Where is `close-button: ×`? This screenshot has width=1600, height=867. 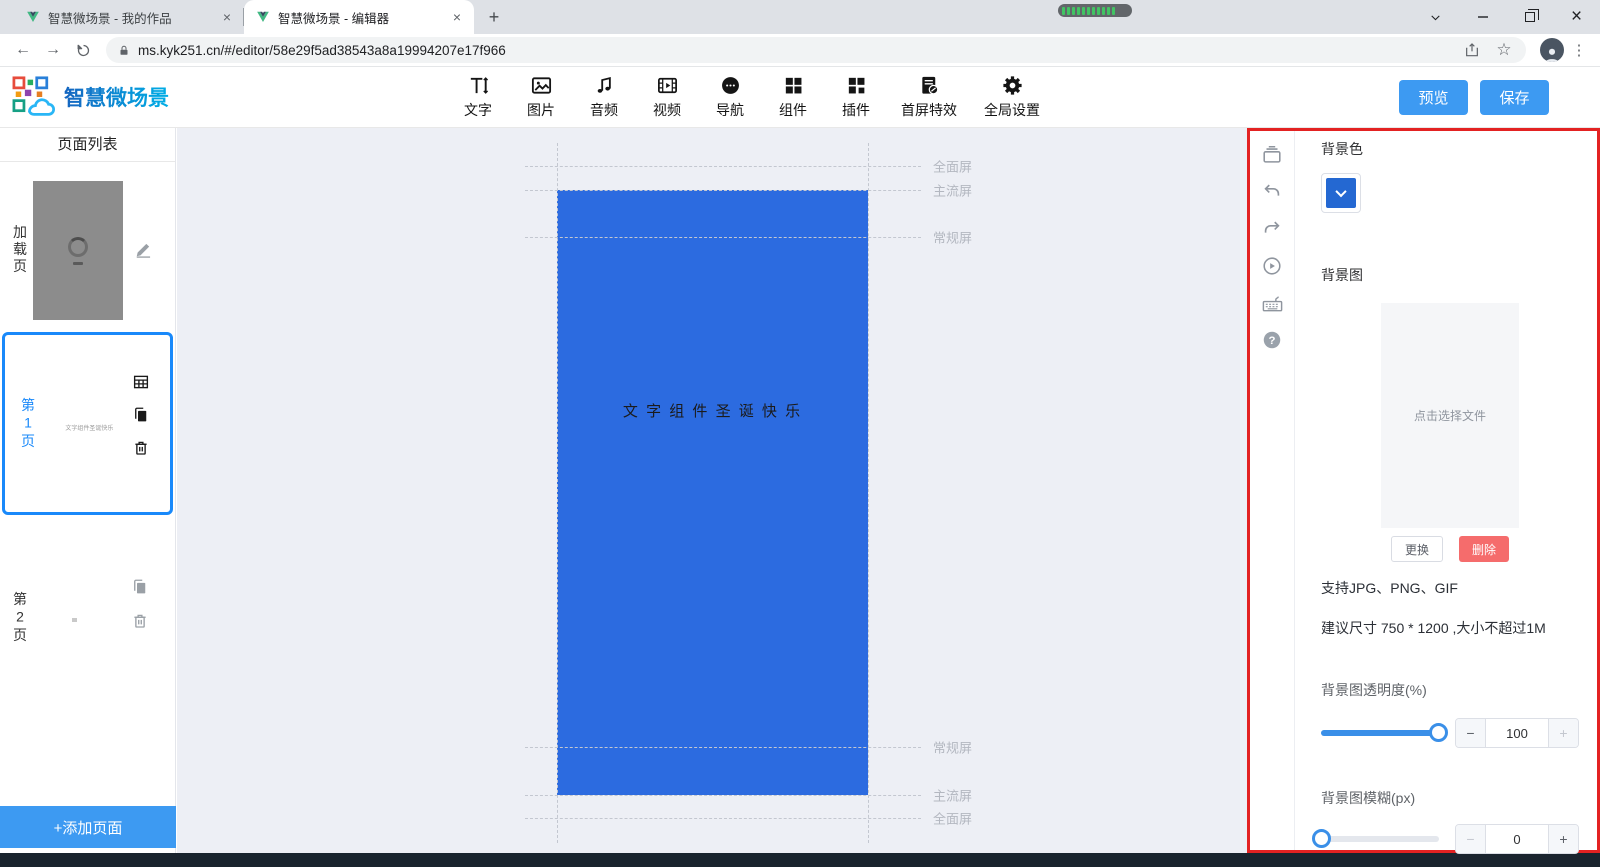
close-button: × is located at coordinates (1576, 17).